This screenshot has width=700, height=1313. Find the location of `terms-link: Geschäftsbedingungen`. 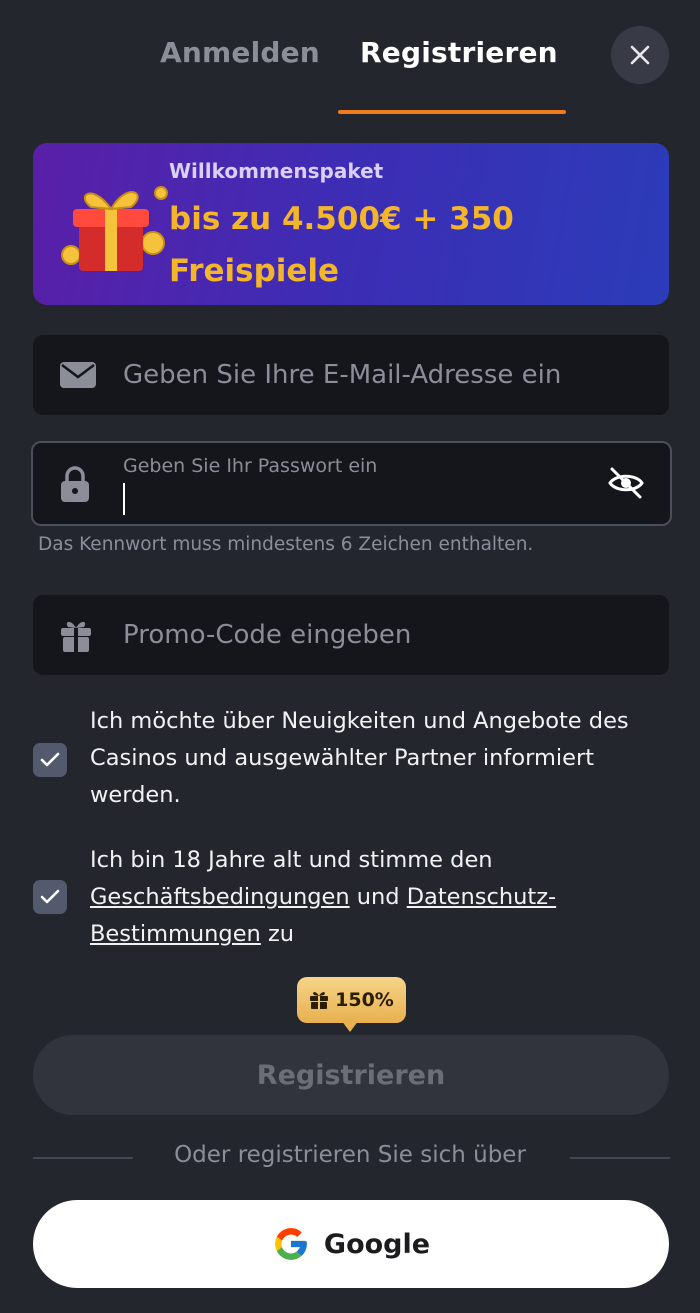

terms-link: Geschäftsbedingungen is located at coordinates (220, 897).